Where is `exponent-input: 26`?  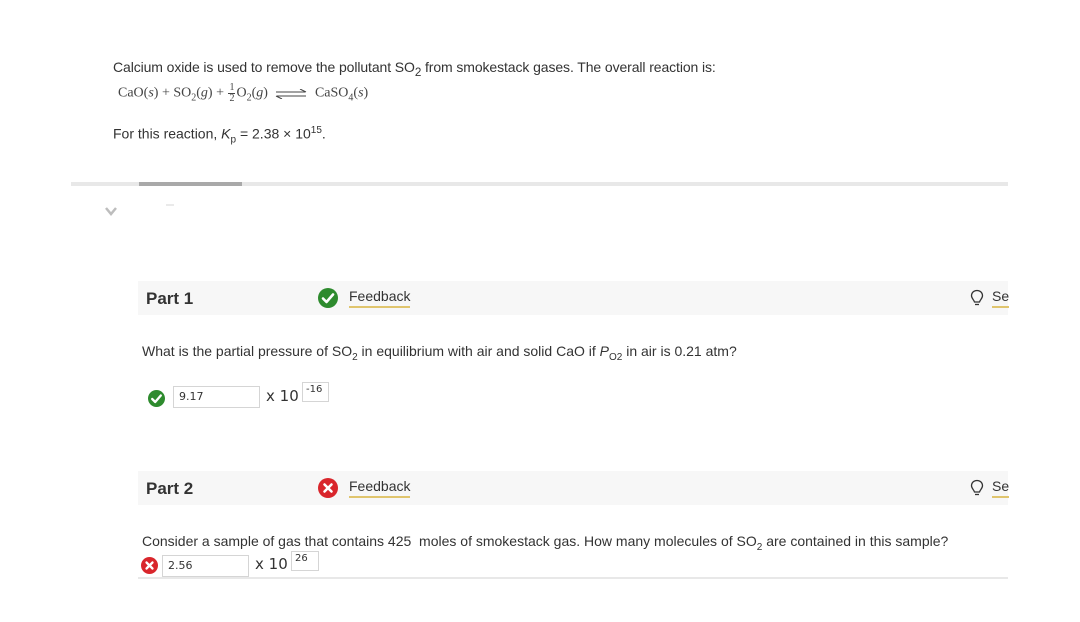 exponent-input: 26 is located at coordinates (305, 561).